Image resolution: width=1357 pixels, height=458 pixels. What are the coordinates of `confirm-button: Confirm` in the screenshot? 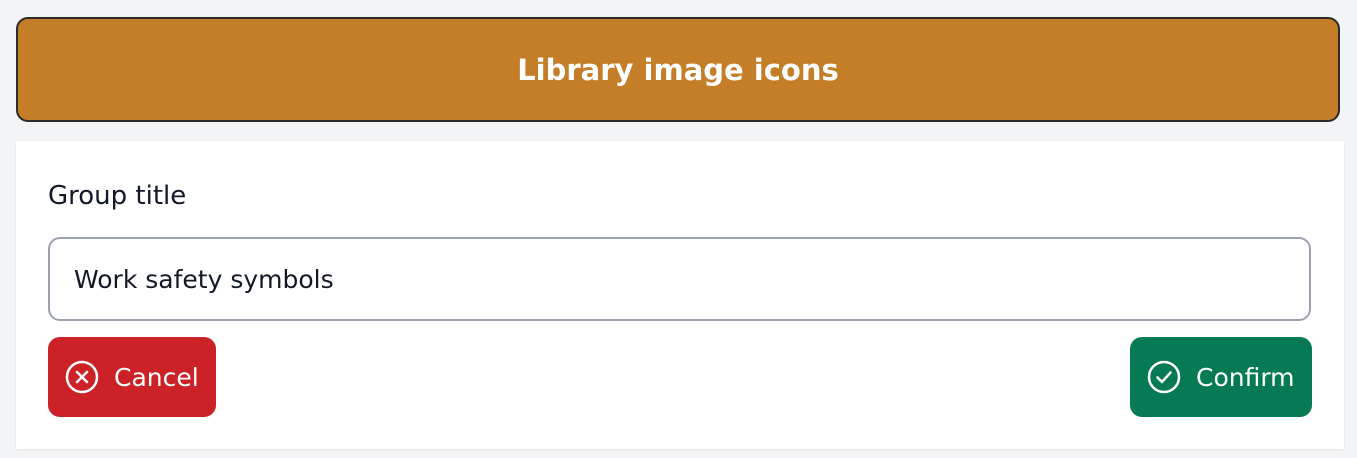 It's located at (1221, 377).